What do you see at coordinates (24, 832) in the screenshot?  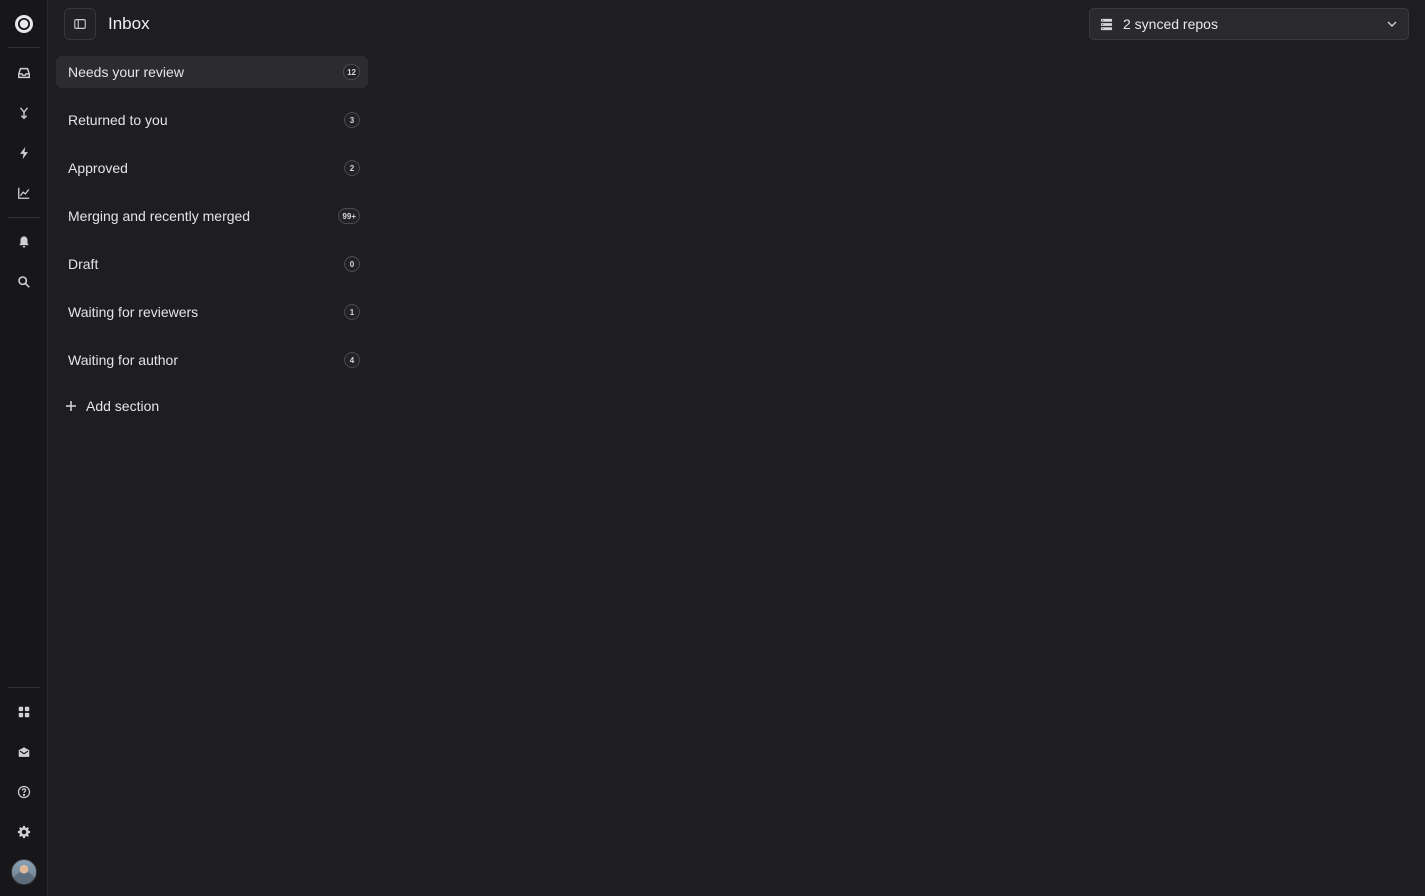 I see `settings-icon` at bounding box center [24, 832].